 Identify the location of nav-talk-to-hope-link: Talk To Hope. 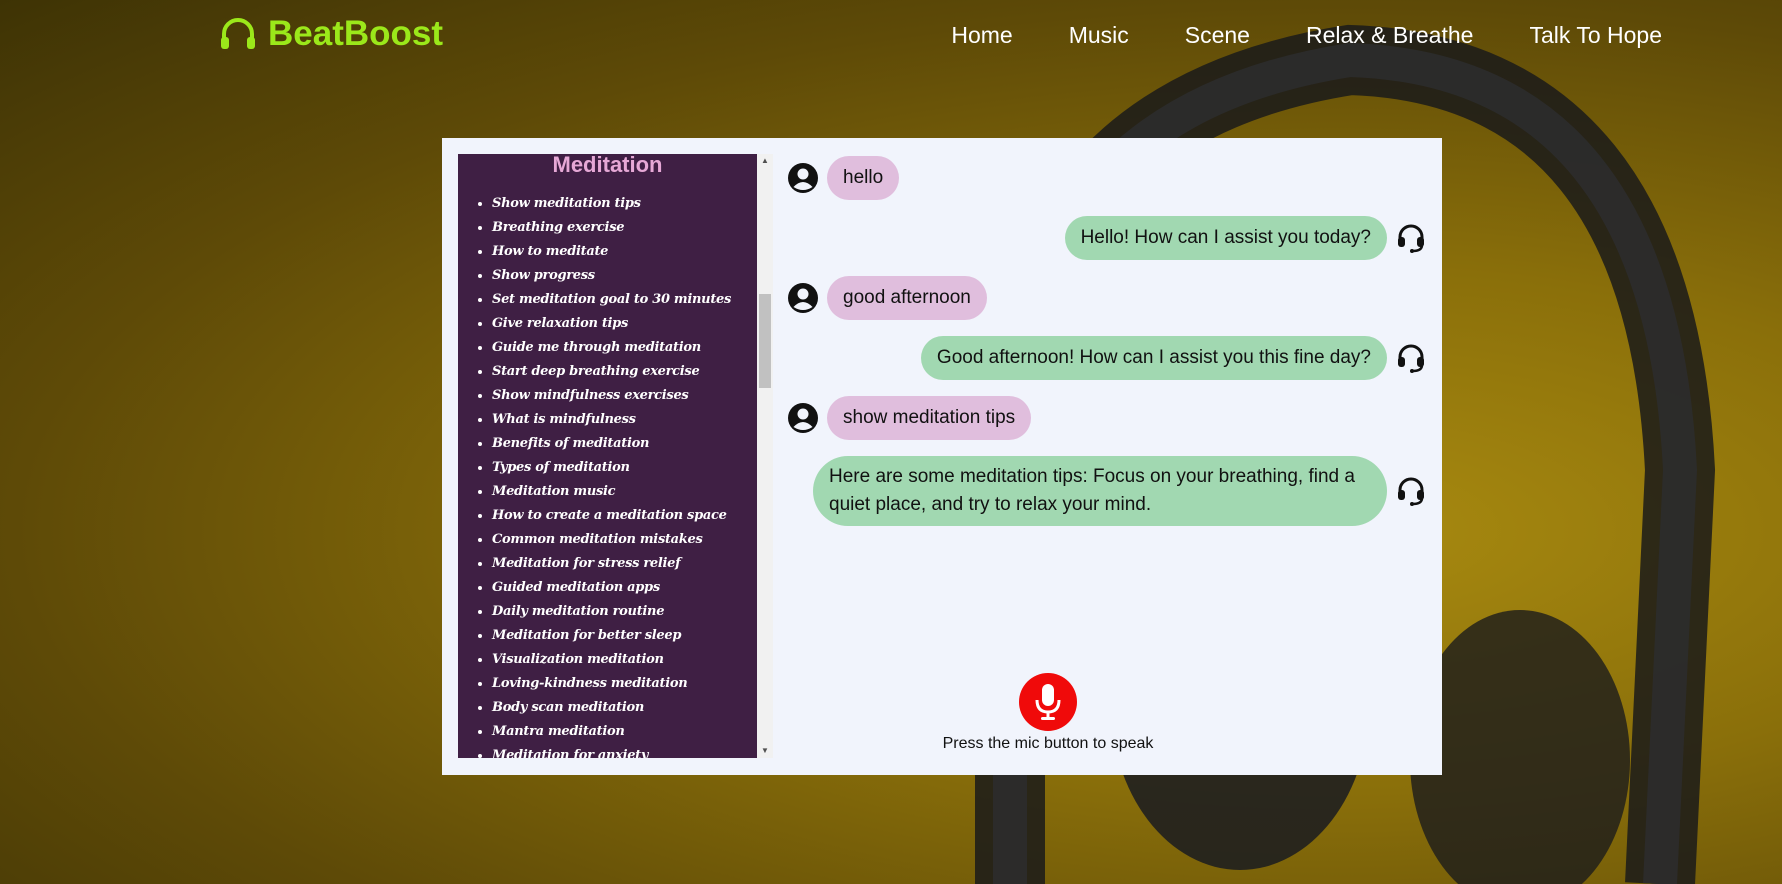
(1595, 35).